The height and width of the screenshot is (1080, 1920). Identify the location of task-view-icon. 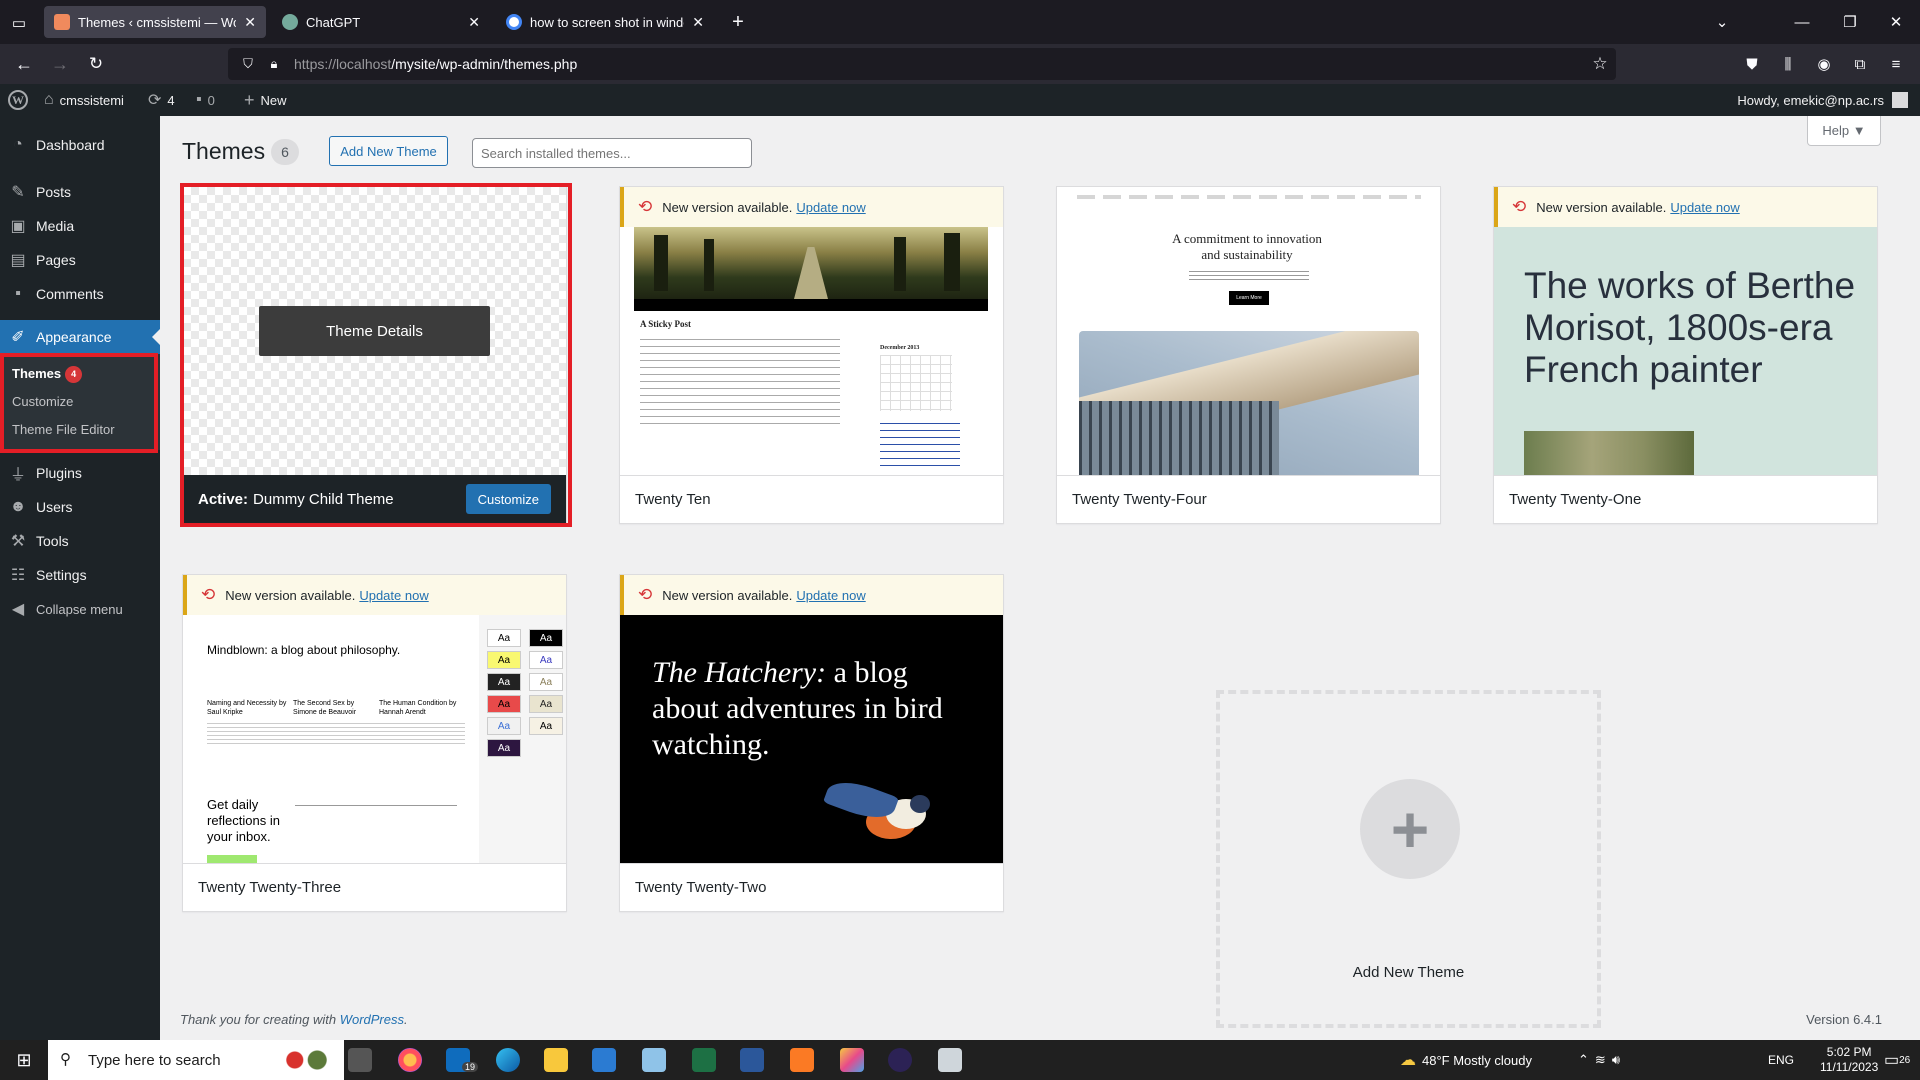
(360, 1060).